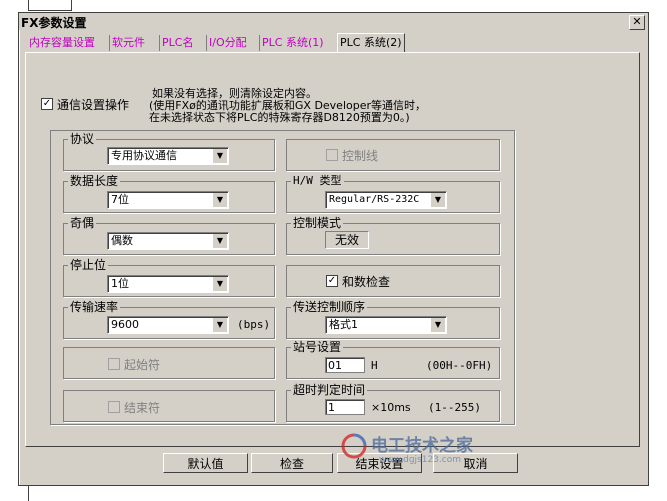  I want to click on parity-value: 偶数, so click(122, 240).